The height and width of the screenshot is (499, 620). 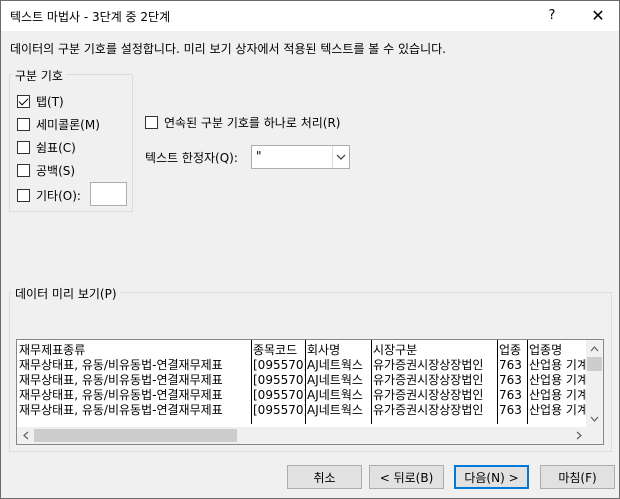 What do you see at coordinates (23, 147) in the screenshot?
I see `delimiter-comma-checkbox` at bounding box center [23, 147].